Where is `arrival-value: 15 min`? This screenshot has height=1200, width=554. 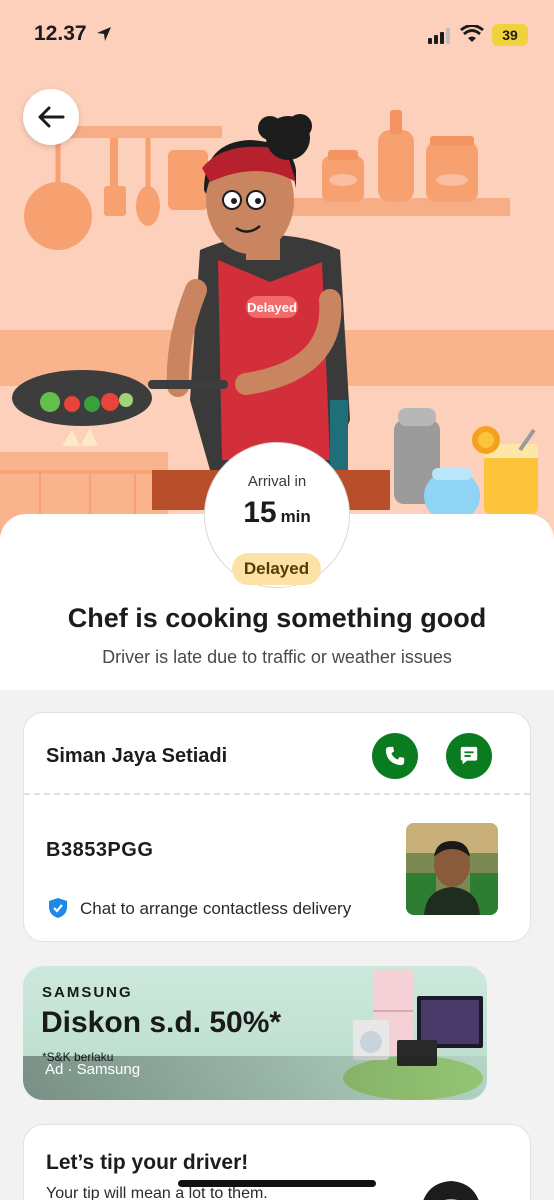
arrival-value: 15 min is located at coordinates (277, 513).